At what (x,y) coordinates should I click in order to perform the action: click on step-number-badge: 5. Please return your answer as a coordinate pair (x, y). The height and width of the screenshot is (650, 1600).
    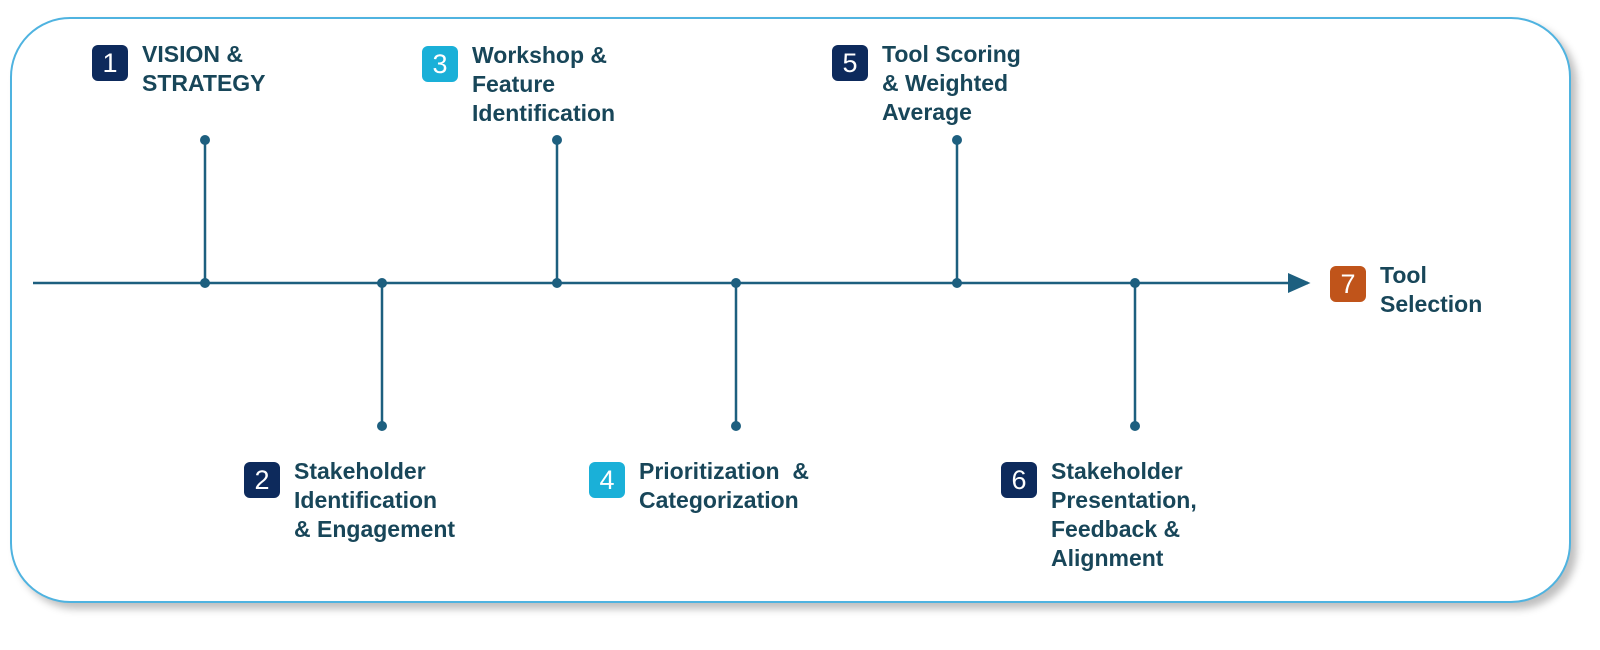
    Looking at the image, I should click on (850, 63).